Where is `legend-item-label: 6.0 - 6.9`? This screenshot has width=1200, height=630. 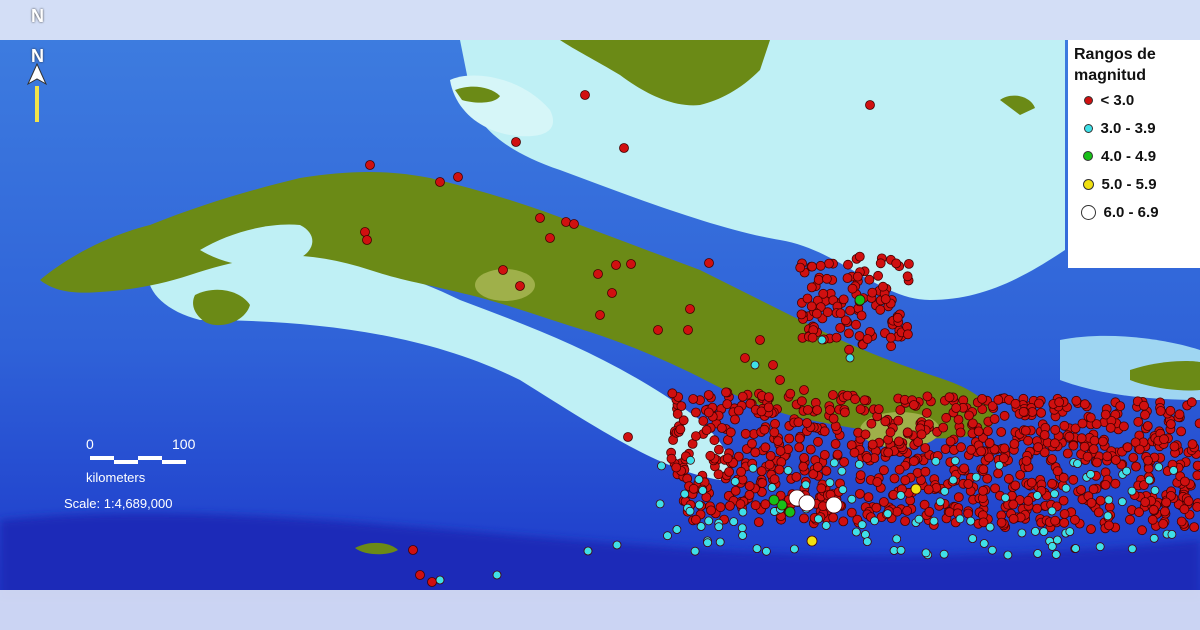
legend-item-label: 6.0 - 6.9 is located at coordinates (1131, 212).